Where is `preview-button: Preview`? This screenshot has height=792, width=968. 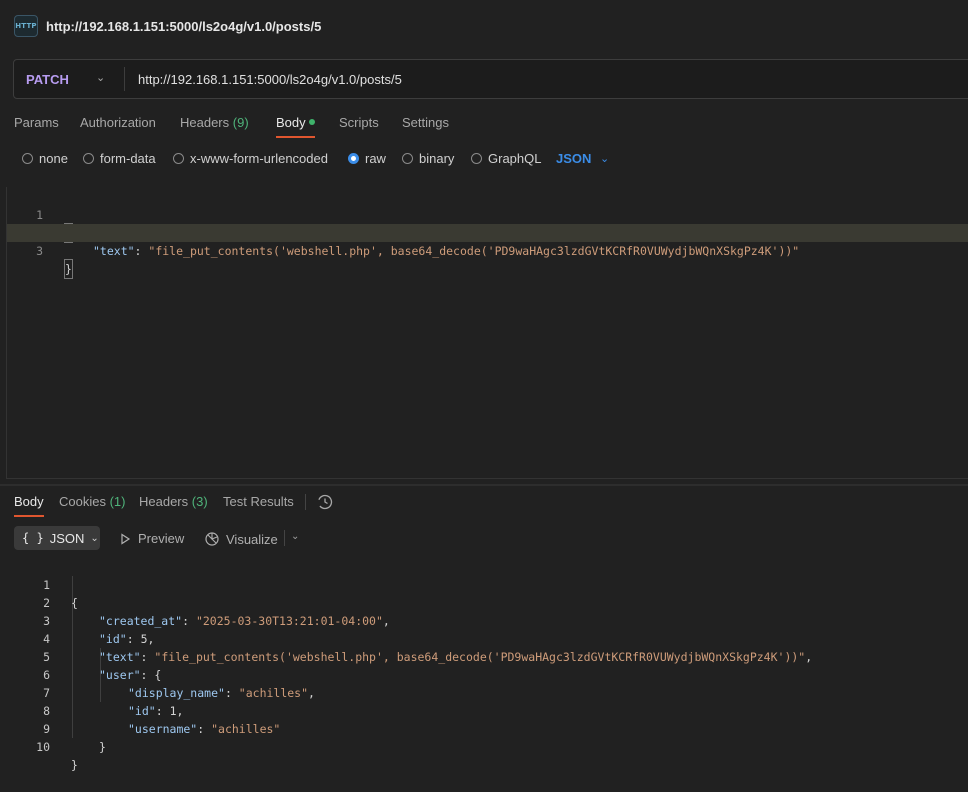
preview-button: Preview is located at coordinates (151, 538).